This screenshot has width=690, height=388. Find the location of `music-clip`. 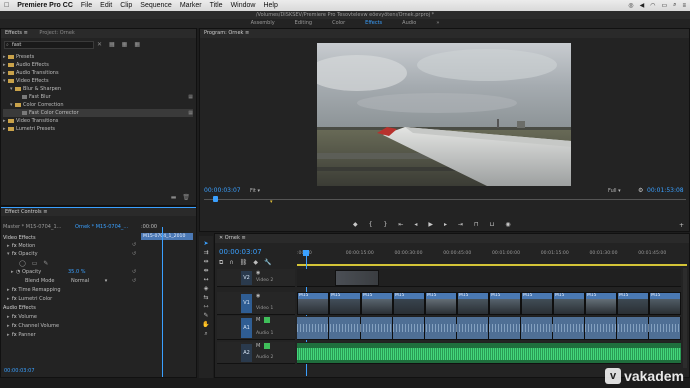

music-clip is located at coordinates (489, 353).